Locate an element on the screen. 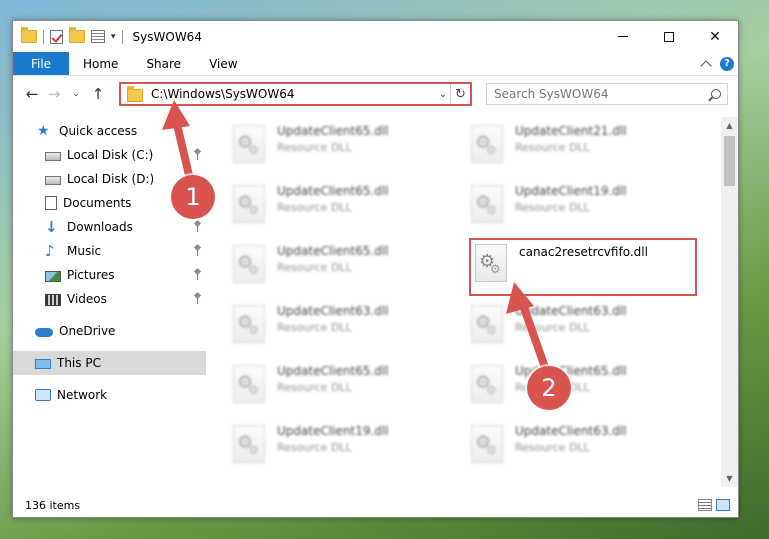 This screenshot has width=769, height=539. onedrive-icon is located at coordinates (44, 332).